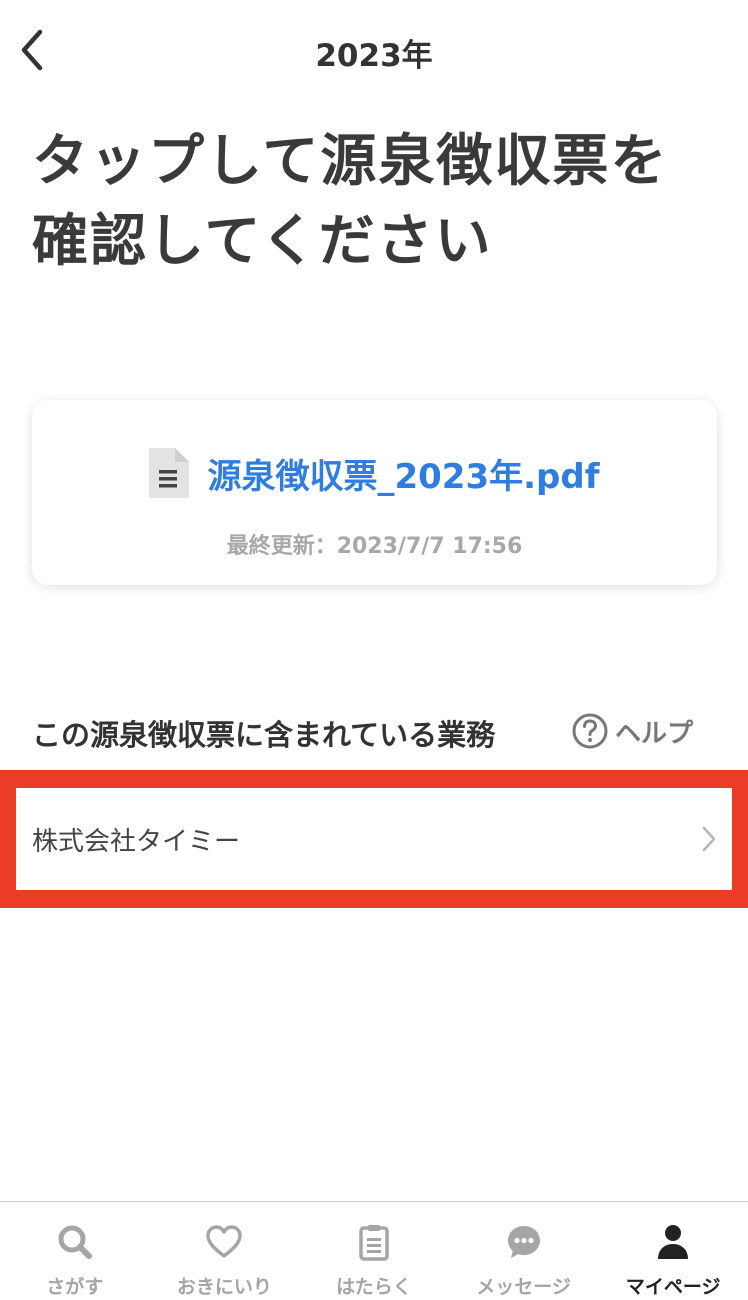  What do you see at coordinates (709, 839) in the screenshot?
I see `chevron-right-icon` at bounding box center [709, 839].